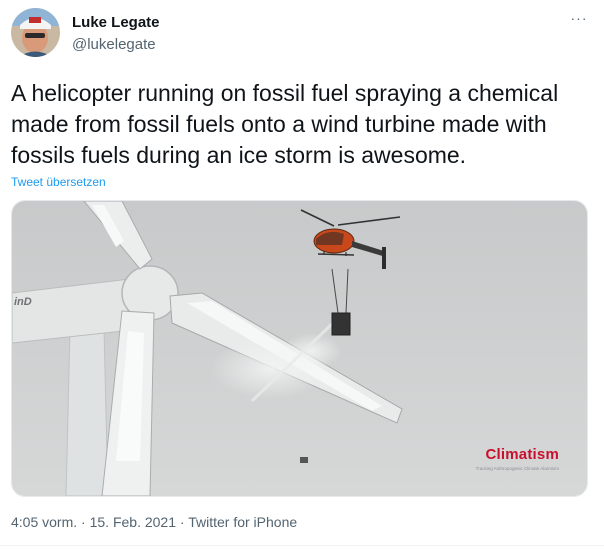 The height and width of the screenshot is (549, 604). Describe the element at coordinates (304, 460) in the screenshot. I see `debris` at that location.